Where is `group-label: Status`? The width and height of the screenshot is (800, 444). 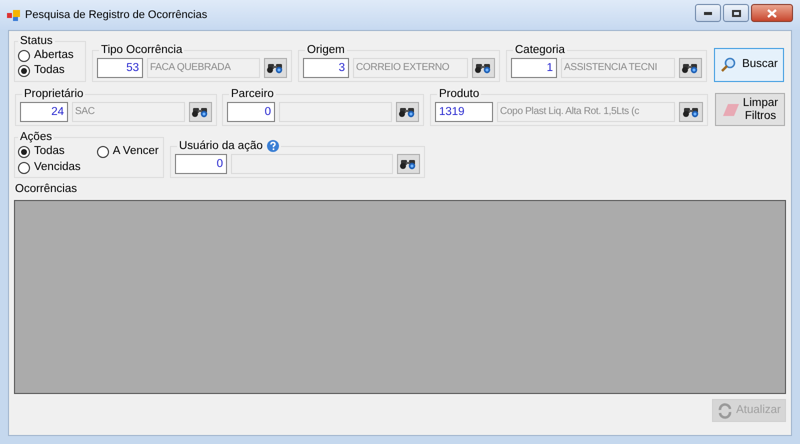 group-label: Status is located at coordinates (36, 41).